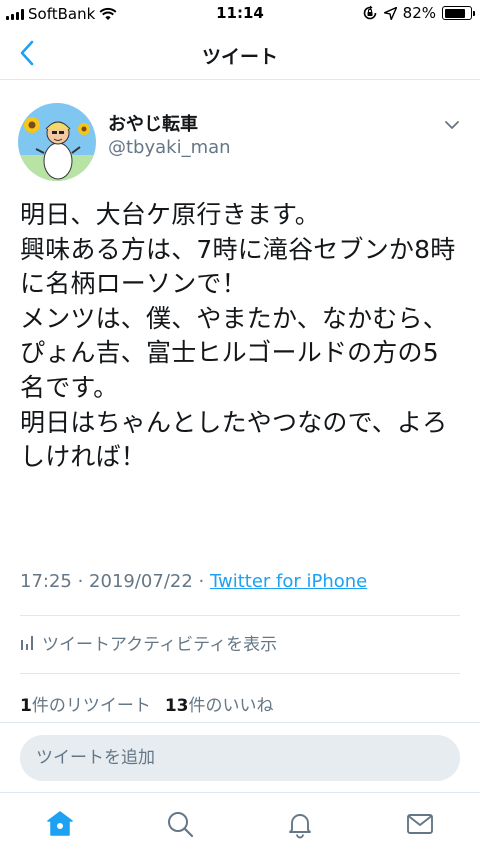 The width and height of the screenshot is (480, 854). Describe the element at coordinates (454, 13) in the screenshot. I see `battery-level` at that location.